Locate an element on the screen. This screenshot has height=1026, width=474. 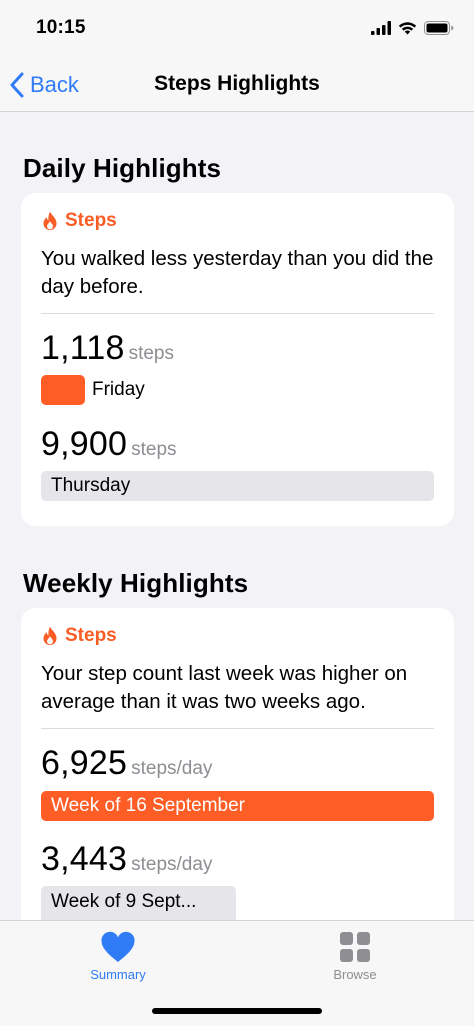
daily-metric-1-unit: steps is located at coordinates (151, 353).